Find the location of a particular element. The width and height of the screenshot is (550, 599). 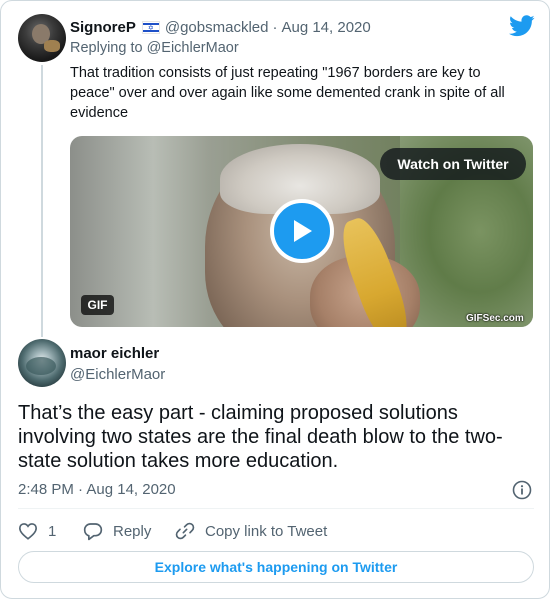

replying-to: Replying to @EichlerMaor is located at coordinates (154, 48).